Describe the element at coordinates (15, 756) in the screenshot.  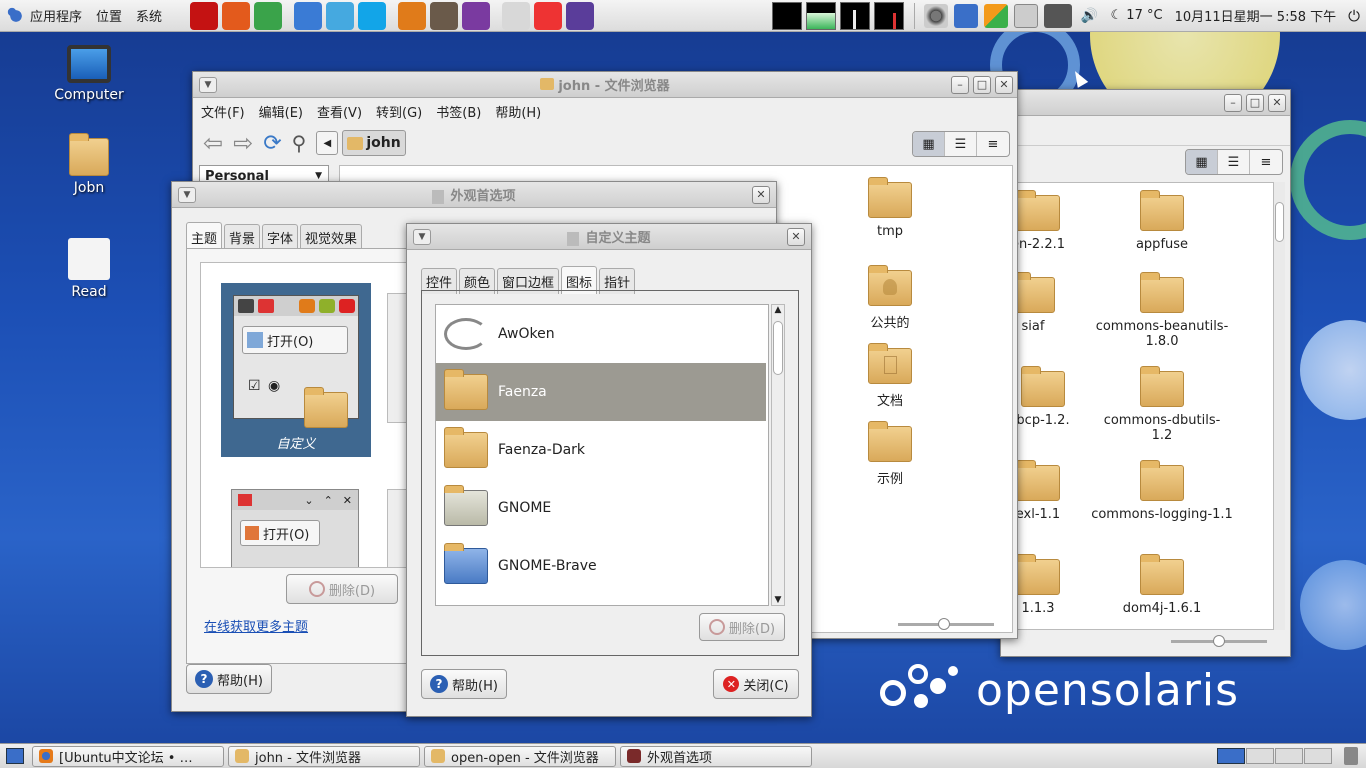
I see `show-desktop-icon` at that location.